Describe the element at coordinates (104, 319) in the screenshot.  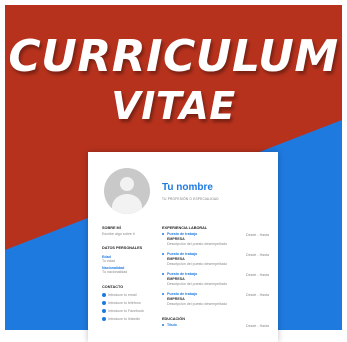
I see `linkedin-icon` at that location.